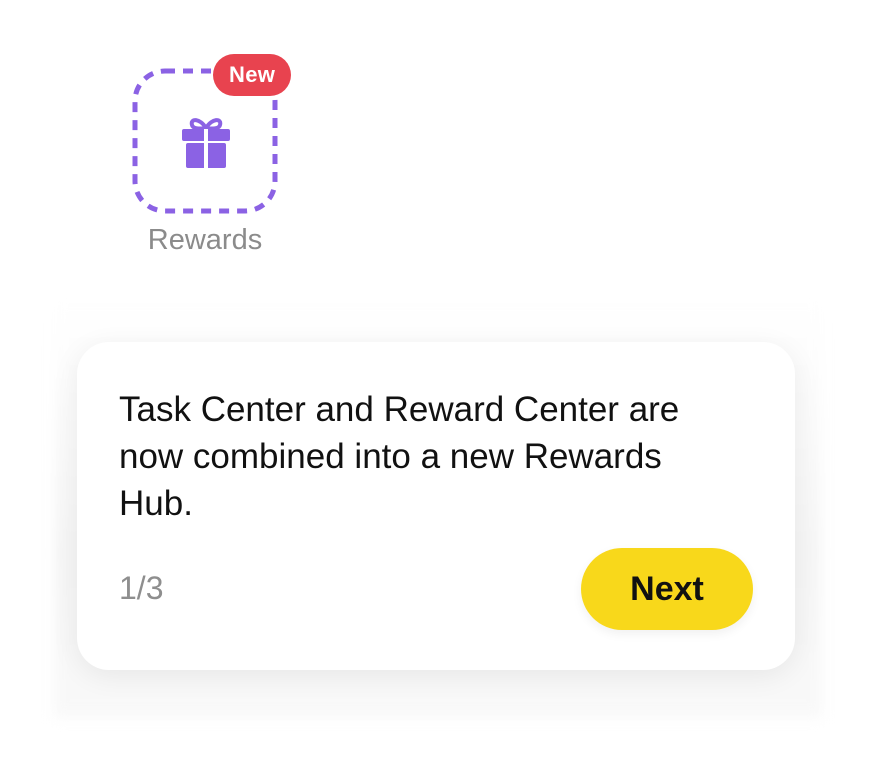 The width and height of the screenshot is (877, 773). What do you see at coordinates (252, 75) in the screenshot?
I see `new-badge: New` at bounding box center [252, 75].